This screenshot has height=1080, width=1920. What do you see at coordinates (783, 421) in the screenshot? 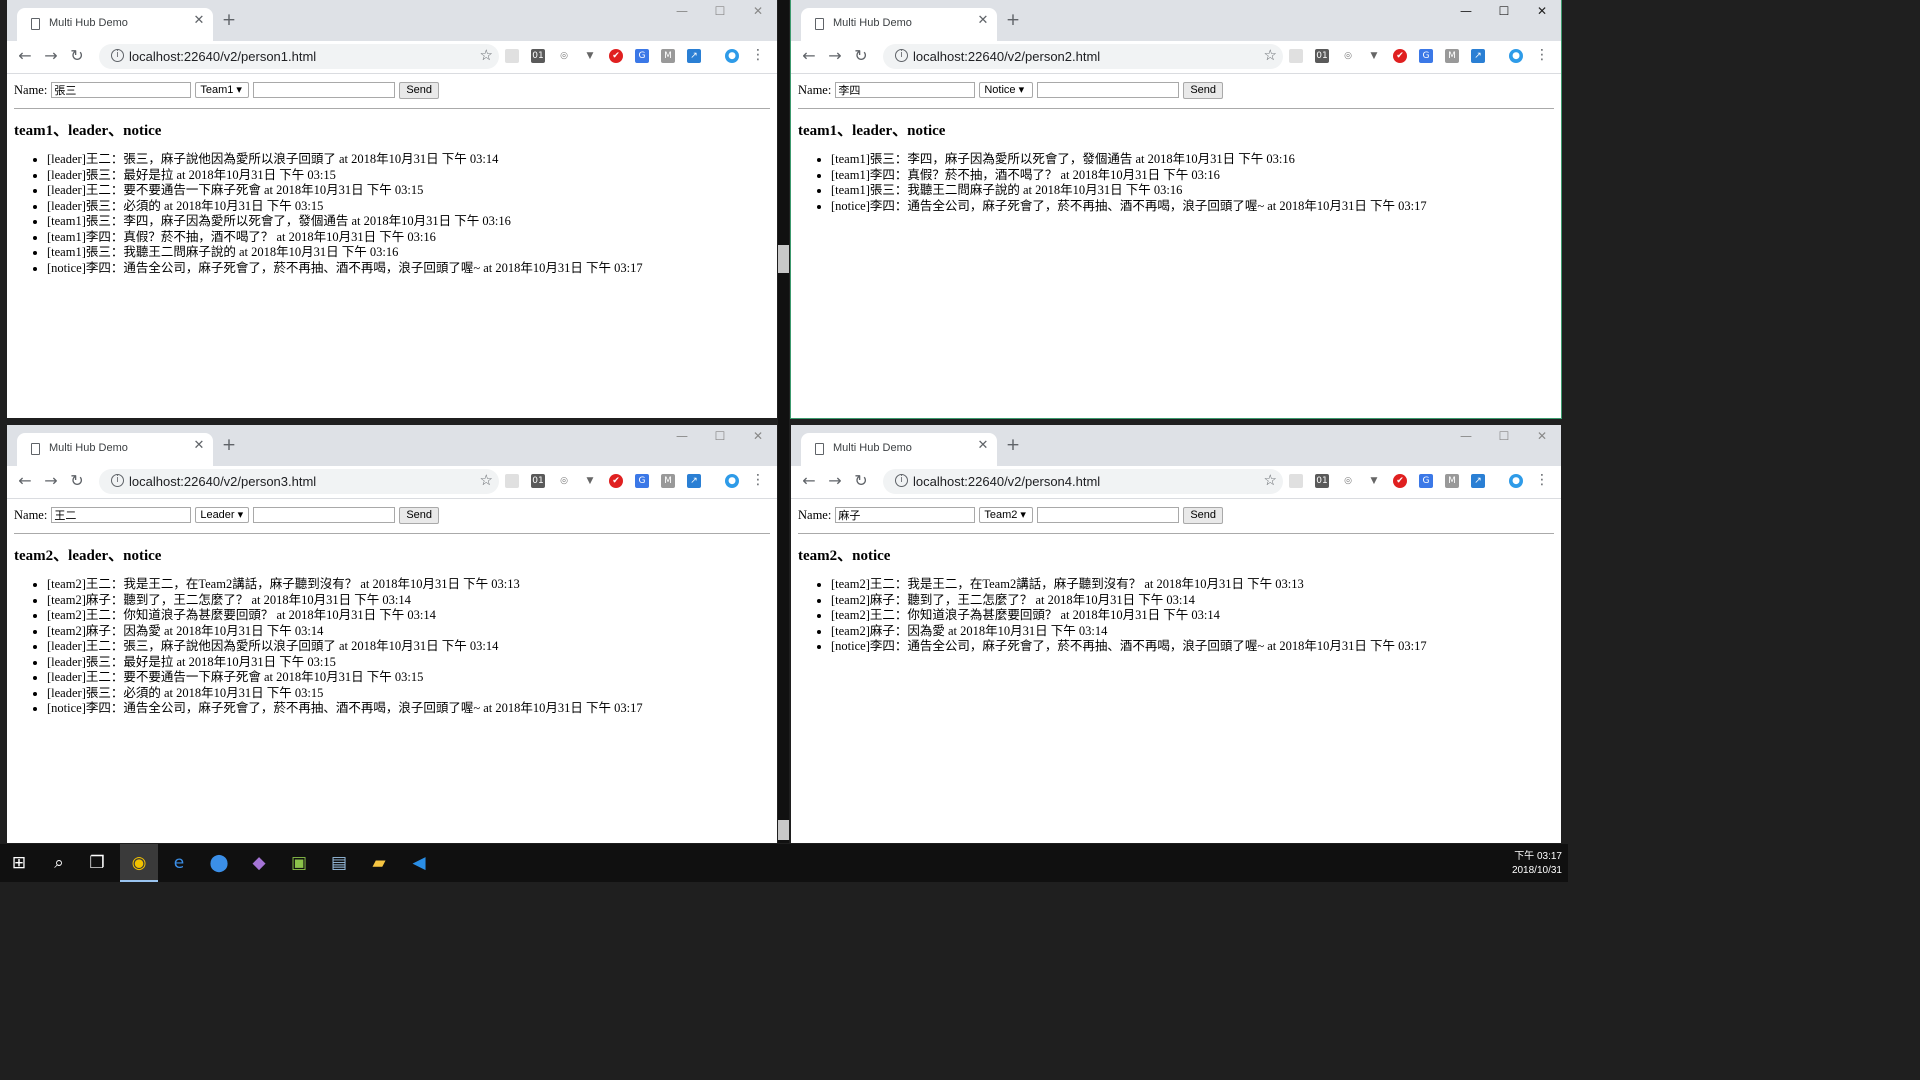
I see `window-scrollbar` at bounding box center [783, 421].